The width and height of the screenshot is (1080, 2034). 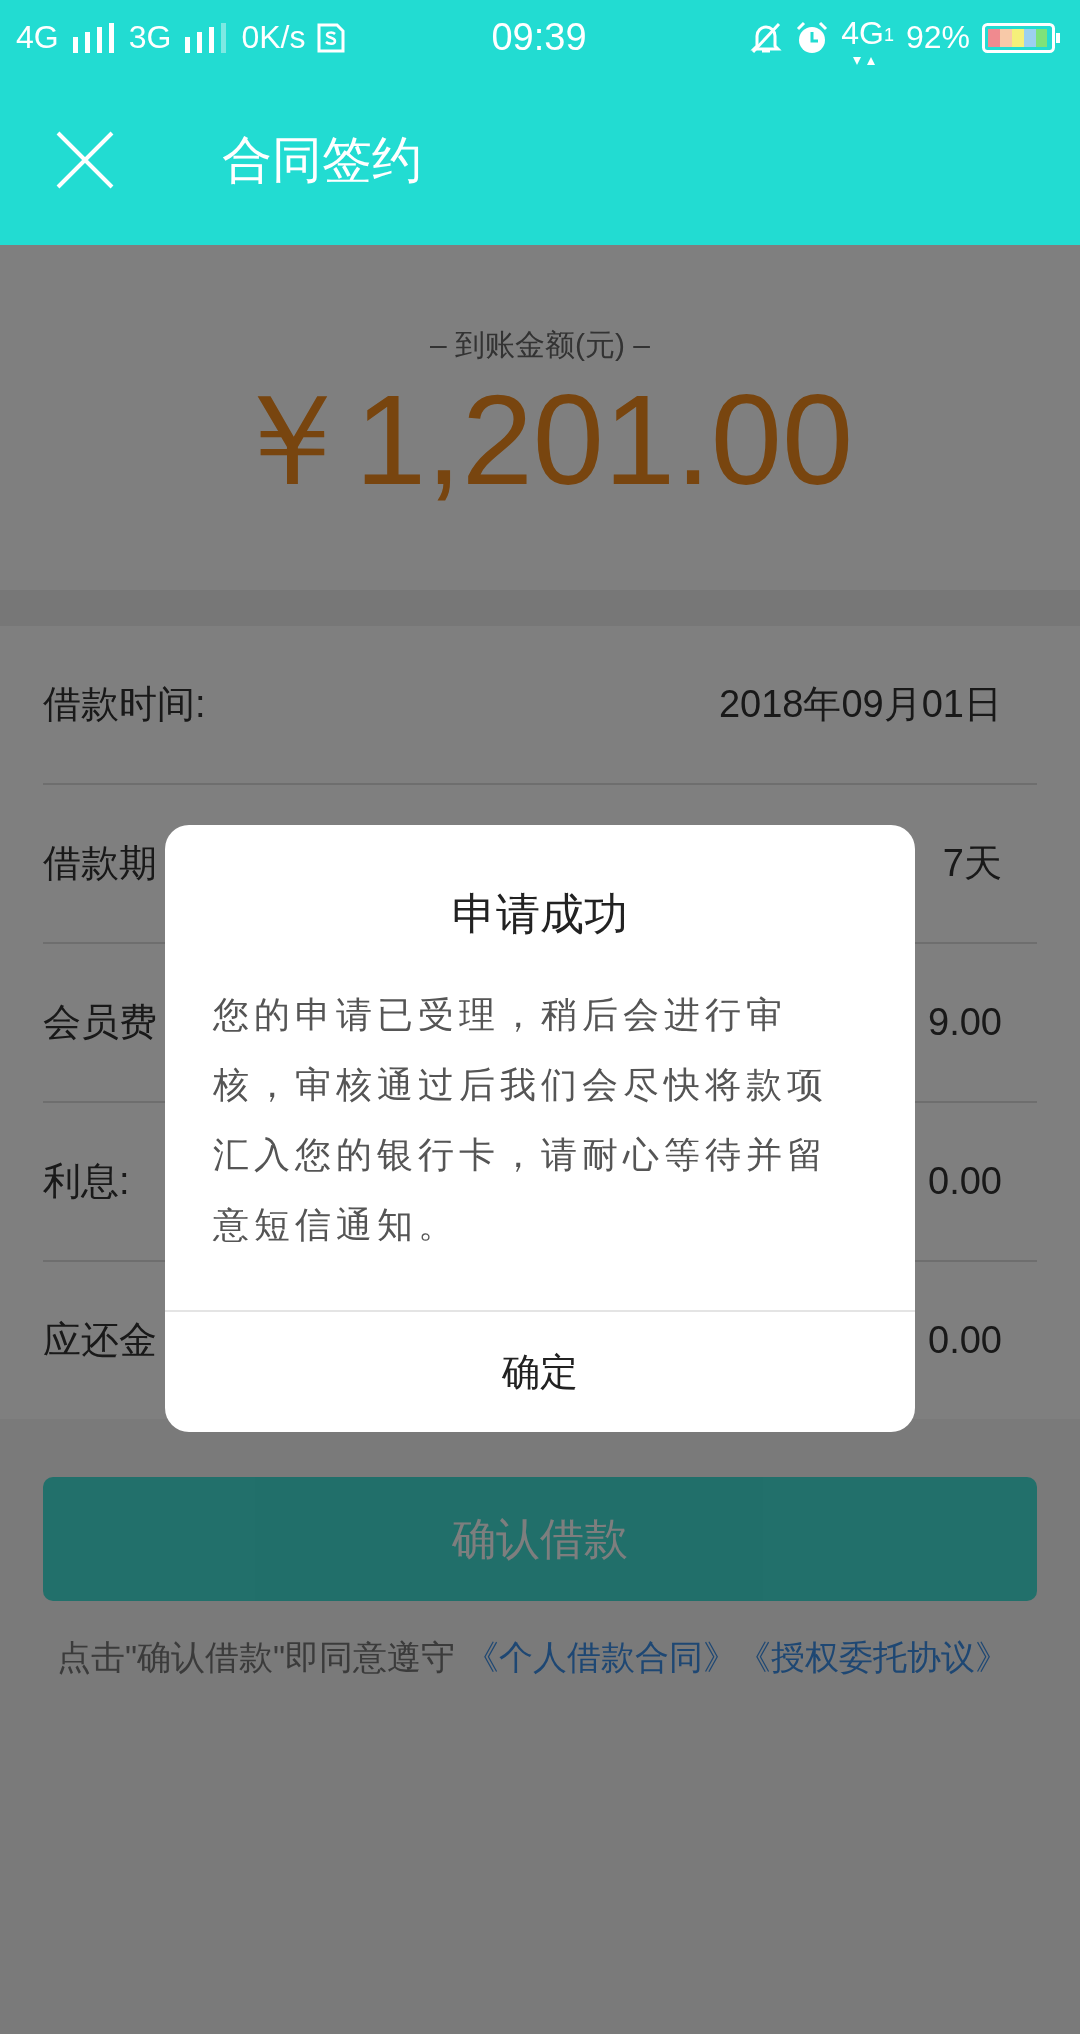 What do you see at coordinates (873, 1657) in the screenshot?
I see `agreement-link: 《授权委托协议》` at bounding box center [873, 1657].